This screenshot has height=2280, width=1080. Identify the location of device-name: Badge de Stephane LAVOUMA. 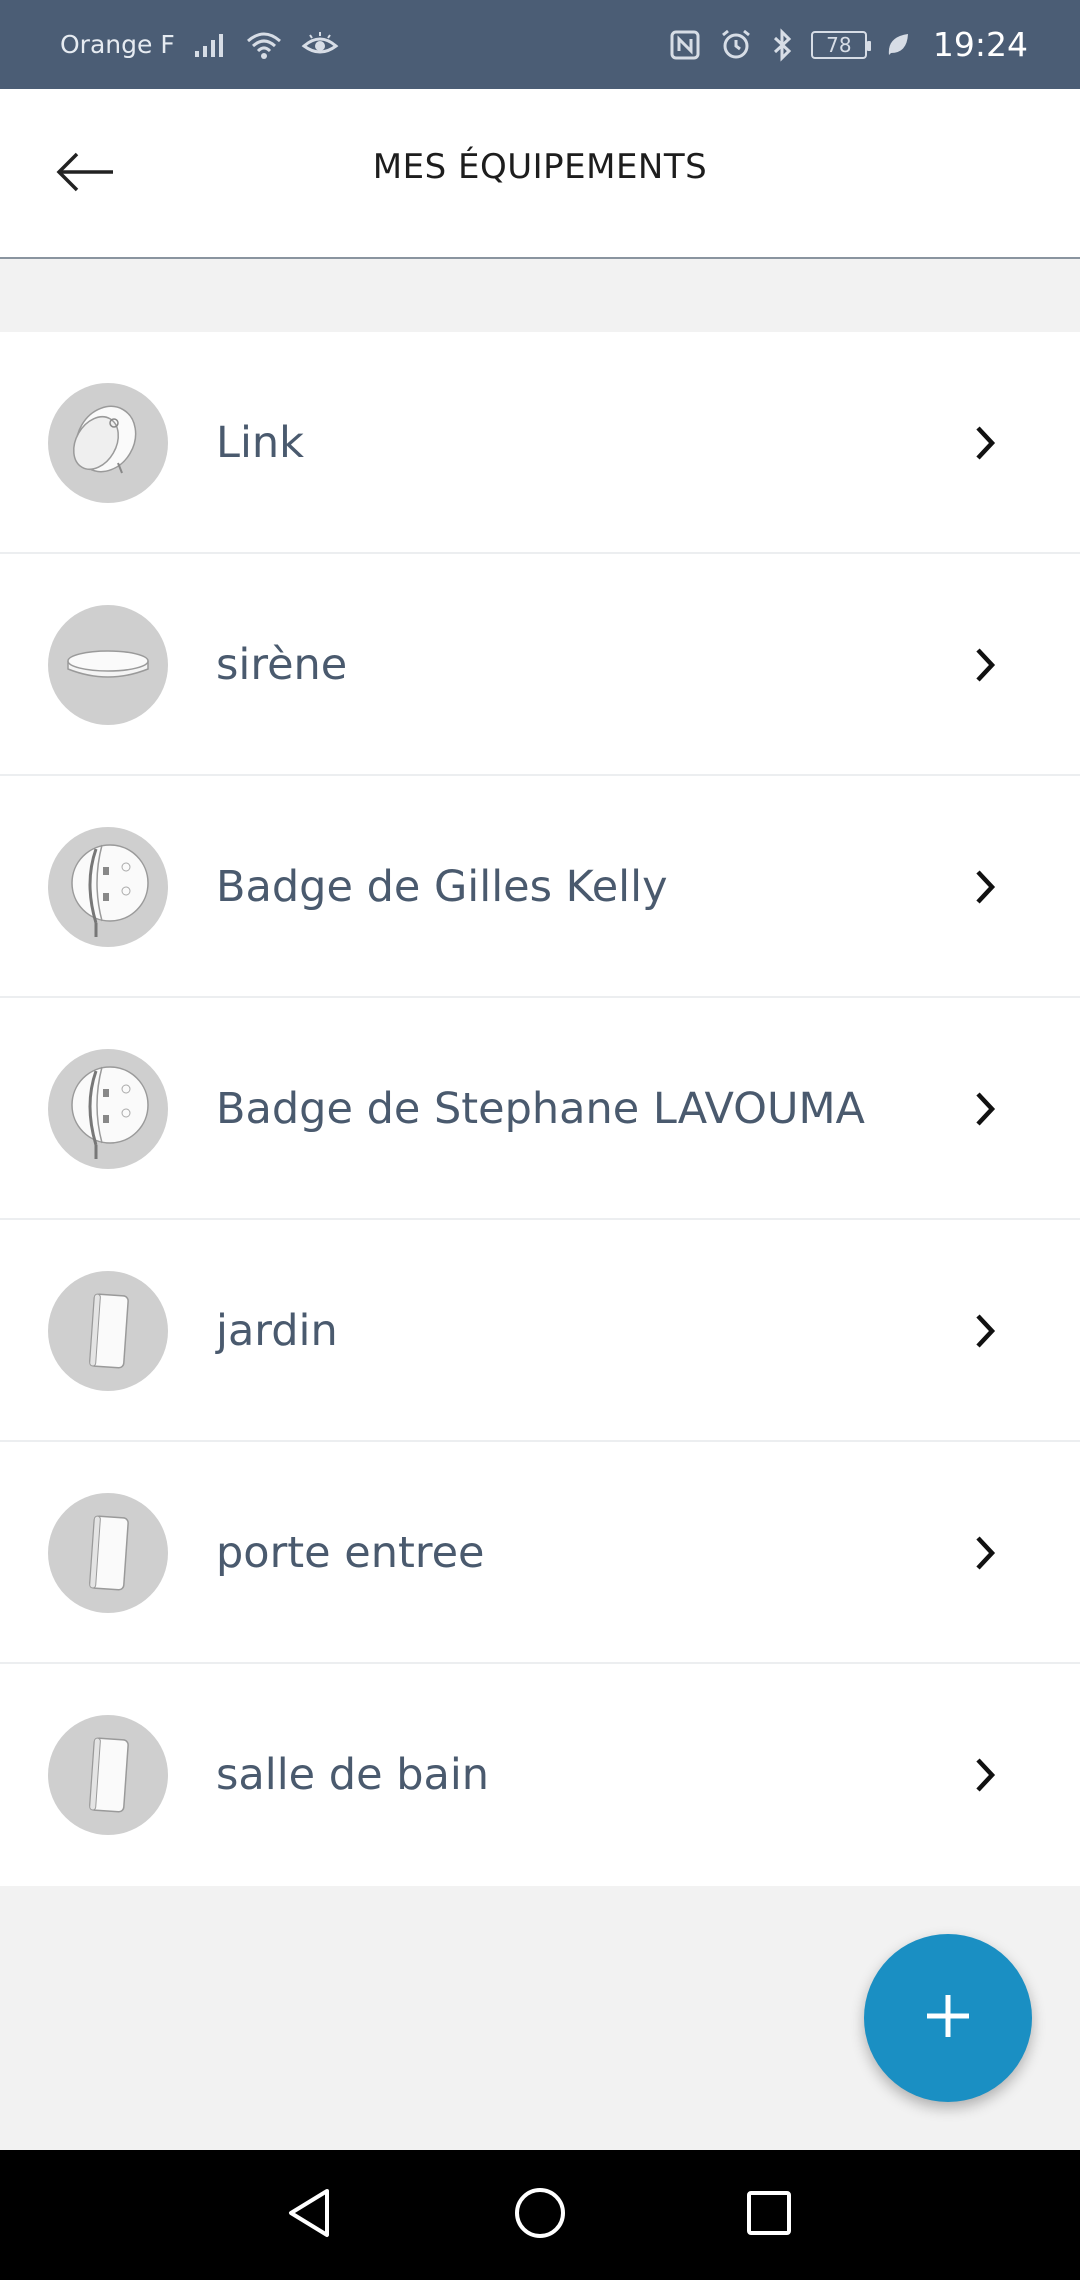
(540, 1109).